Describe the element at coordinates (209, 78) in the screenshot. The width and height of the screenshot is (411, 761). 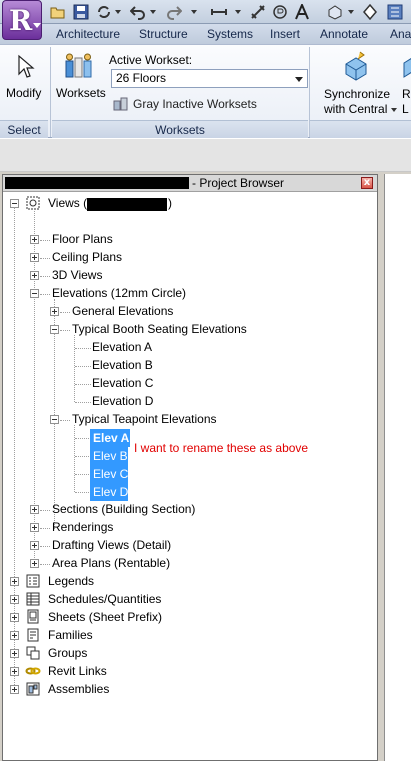
I see `active-workset-dropdown: 26 Floors` at that location.